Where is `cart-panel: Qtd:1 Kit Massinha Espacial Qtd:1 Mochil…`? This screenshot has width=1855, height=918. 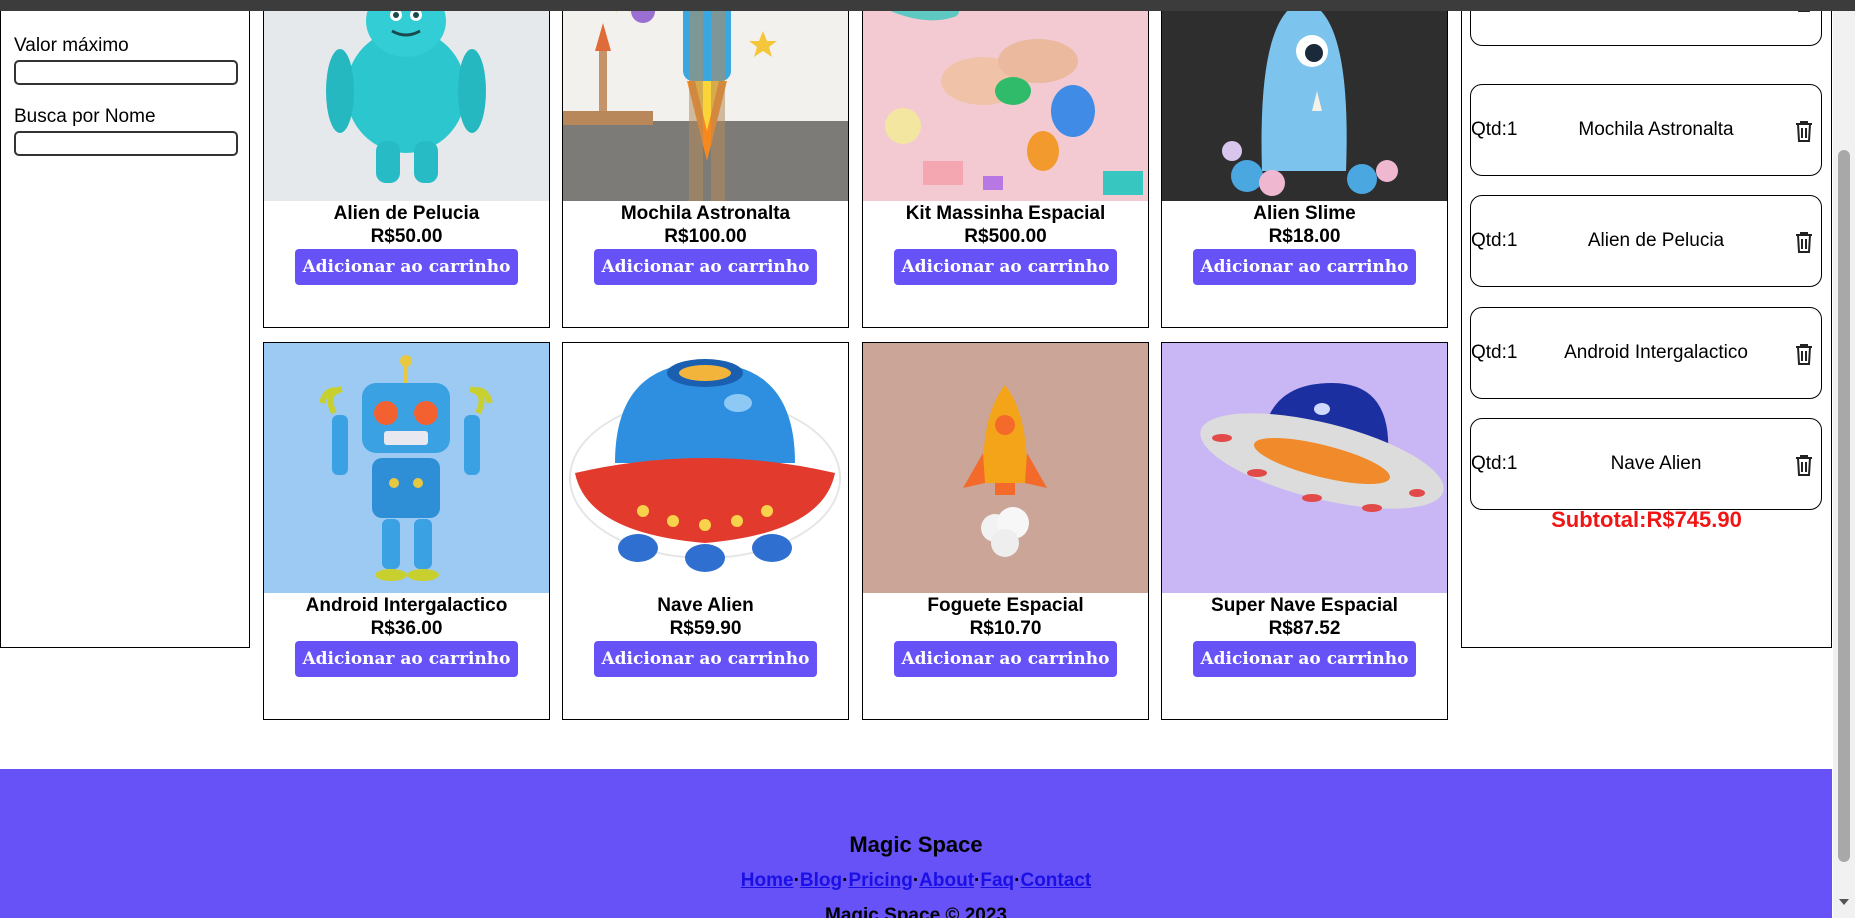 cart-panel: Qtd:1 Kit Massinha Espacial Qtd:1 Mochil… is located at coordinates (1646, 324).